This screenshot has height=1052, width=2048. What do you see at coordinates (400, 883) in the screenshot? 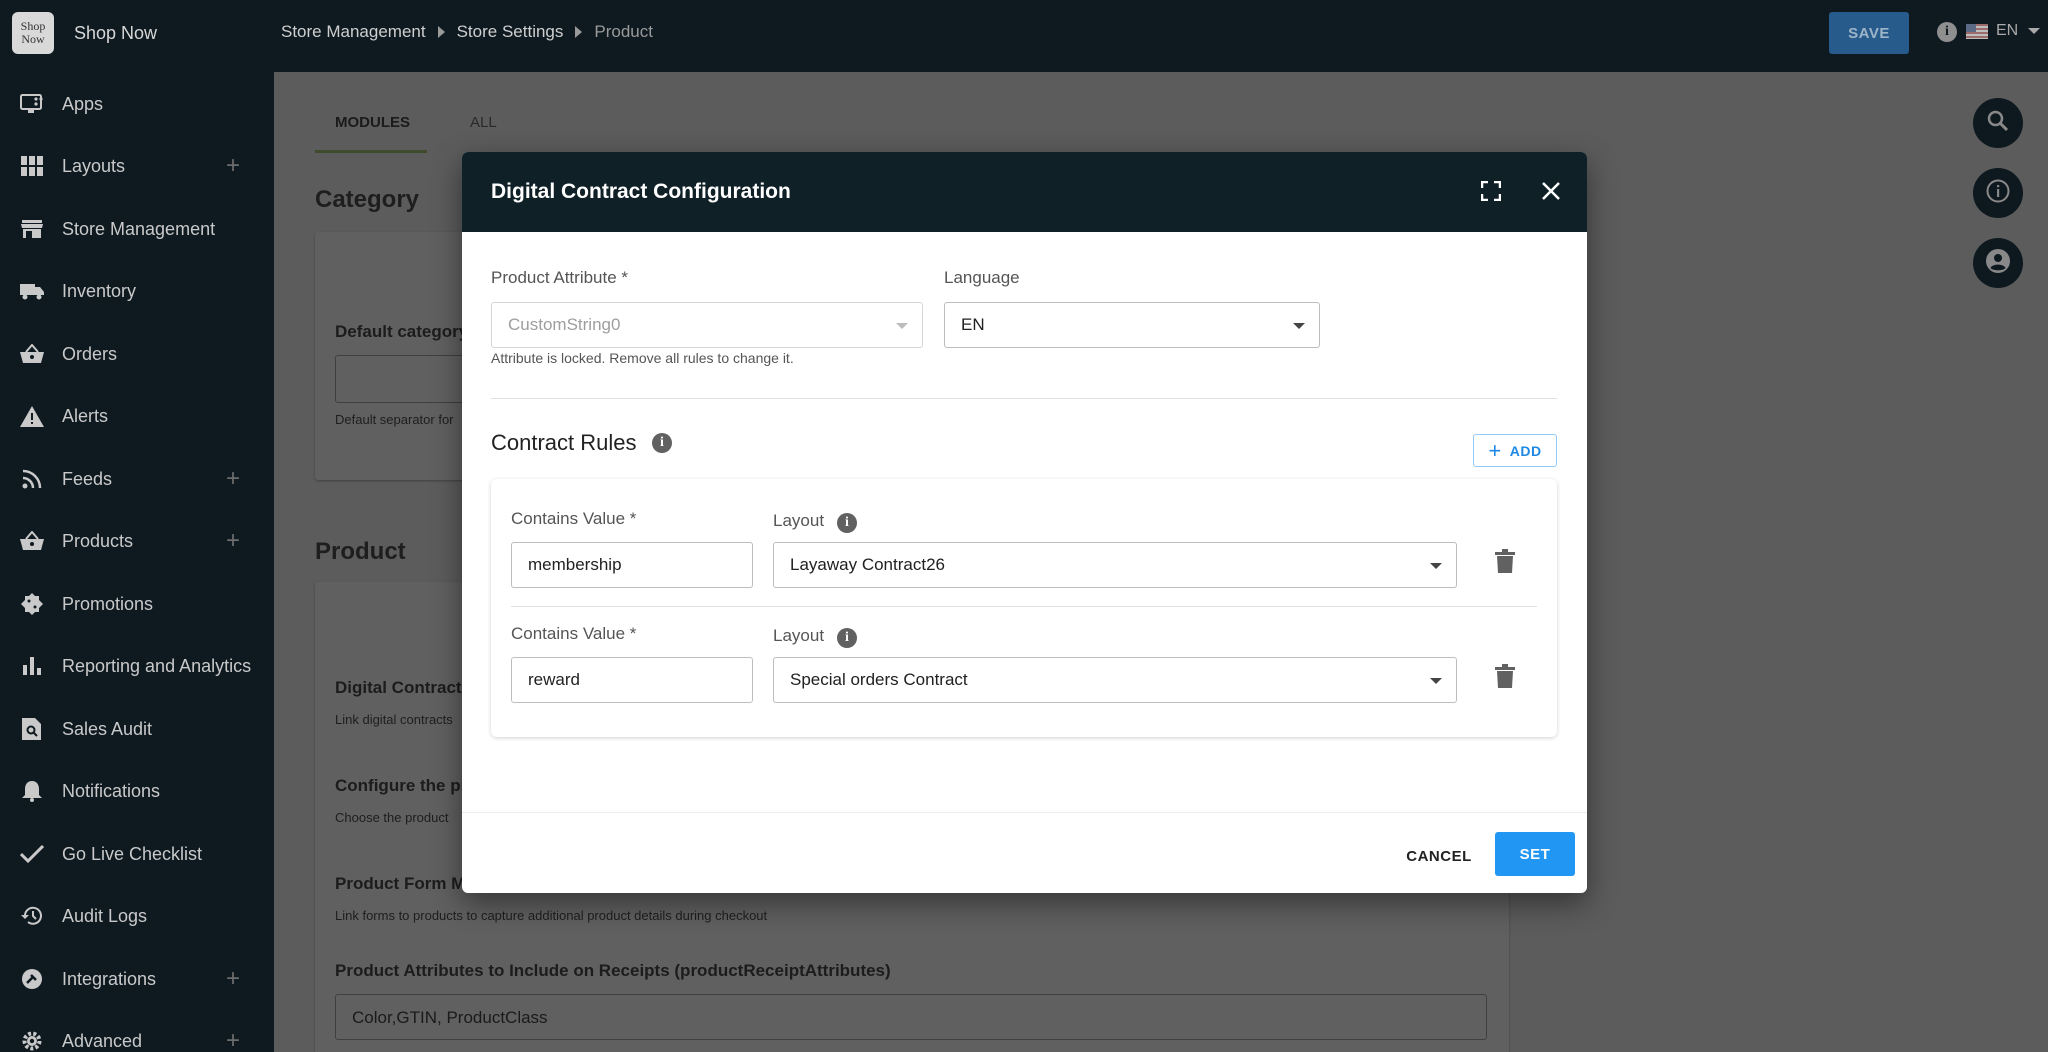
I see `product-form-label: Product Form M` at bounding box center [400, 883].